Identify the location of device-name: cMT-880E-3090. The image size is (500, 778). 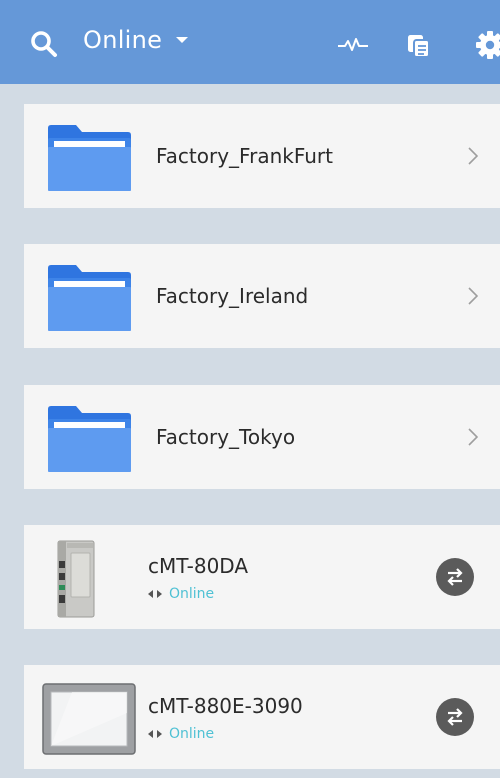
(225, 706).